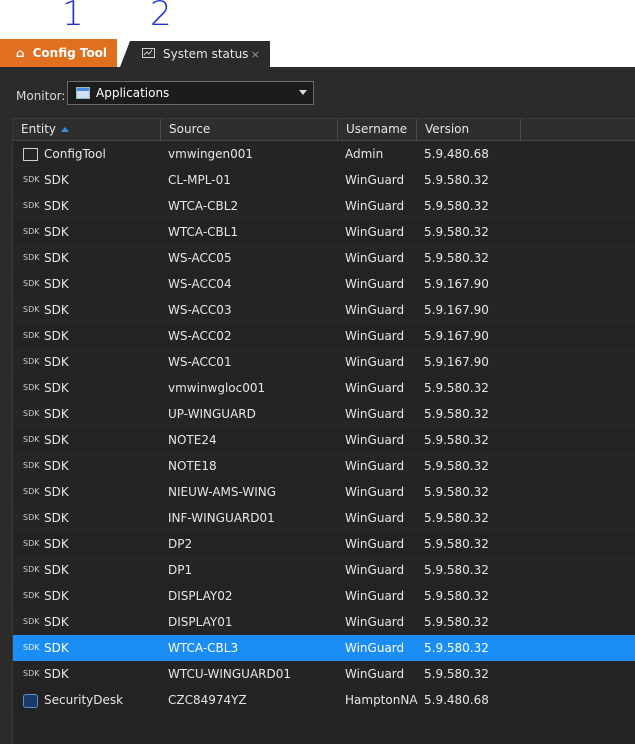  I want to click on table-header: Entity Source Username Version, so click(324, 130).